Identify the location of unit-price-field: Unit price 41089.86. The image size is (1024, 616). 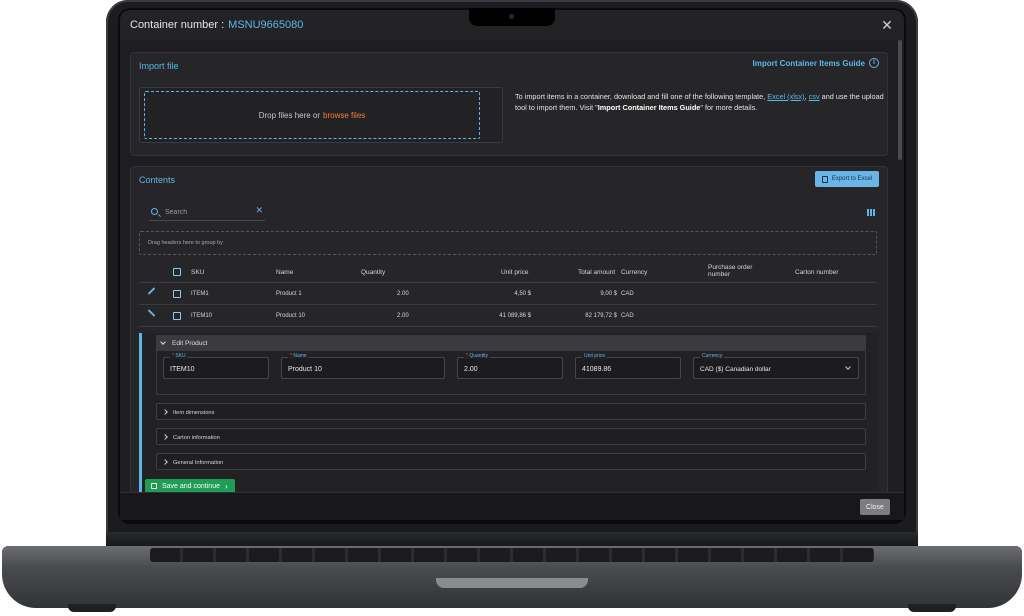
(628, 366).